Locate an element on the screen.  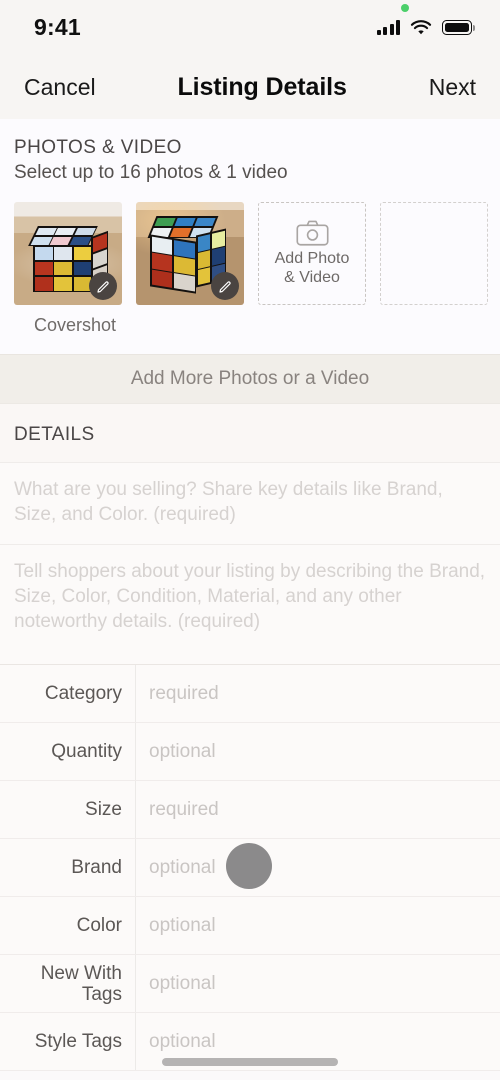
navigation-bar: Cancel Listing Details Next is located at coordinates (250, 87).